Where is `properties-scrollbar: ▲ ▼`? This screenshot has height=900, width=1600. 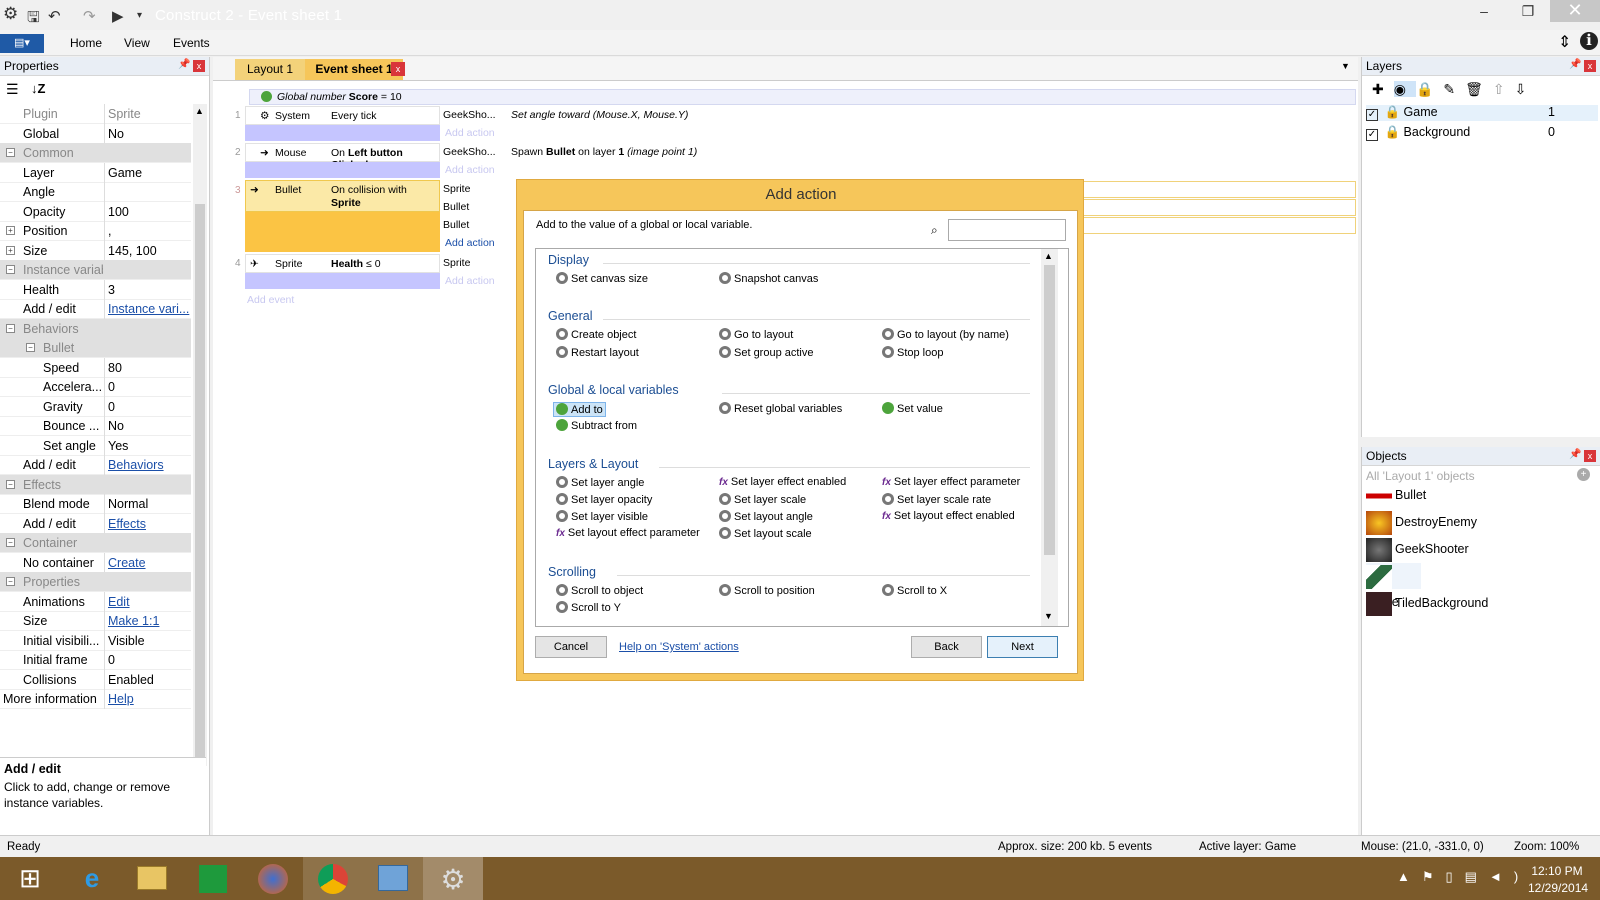 properties-scrollbar: ▲ ▼ is located at coordinates (200, 450).